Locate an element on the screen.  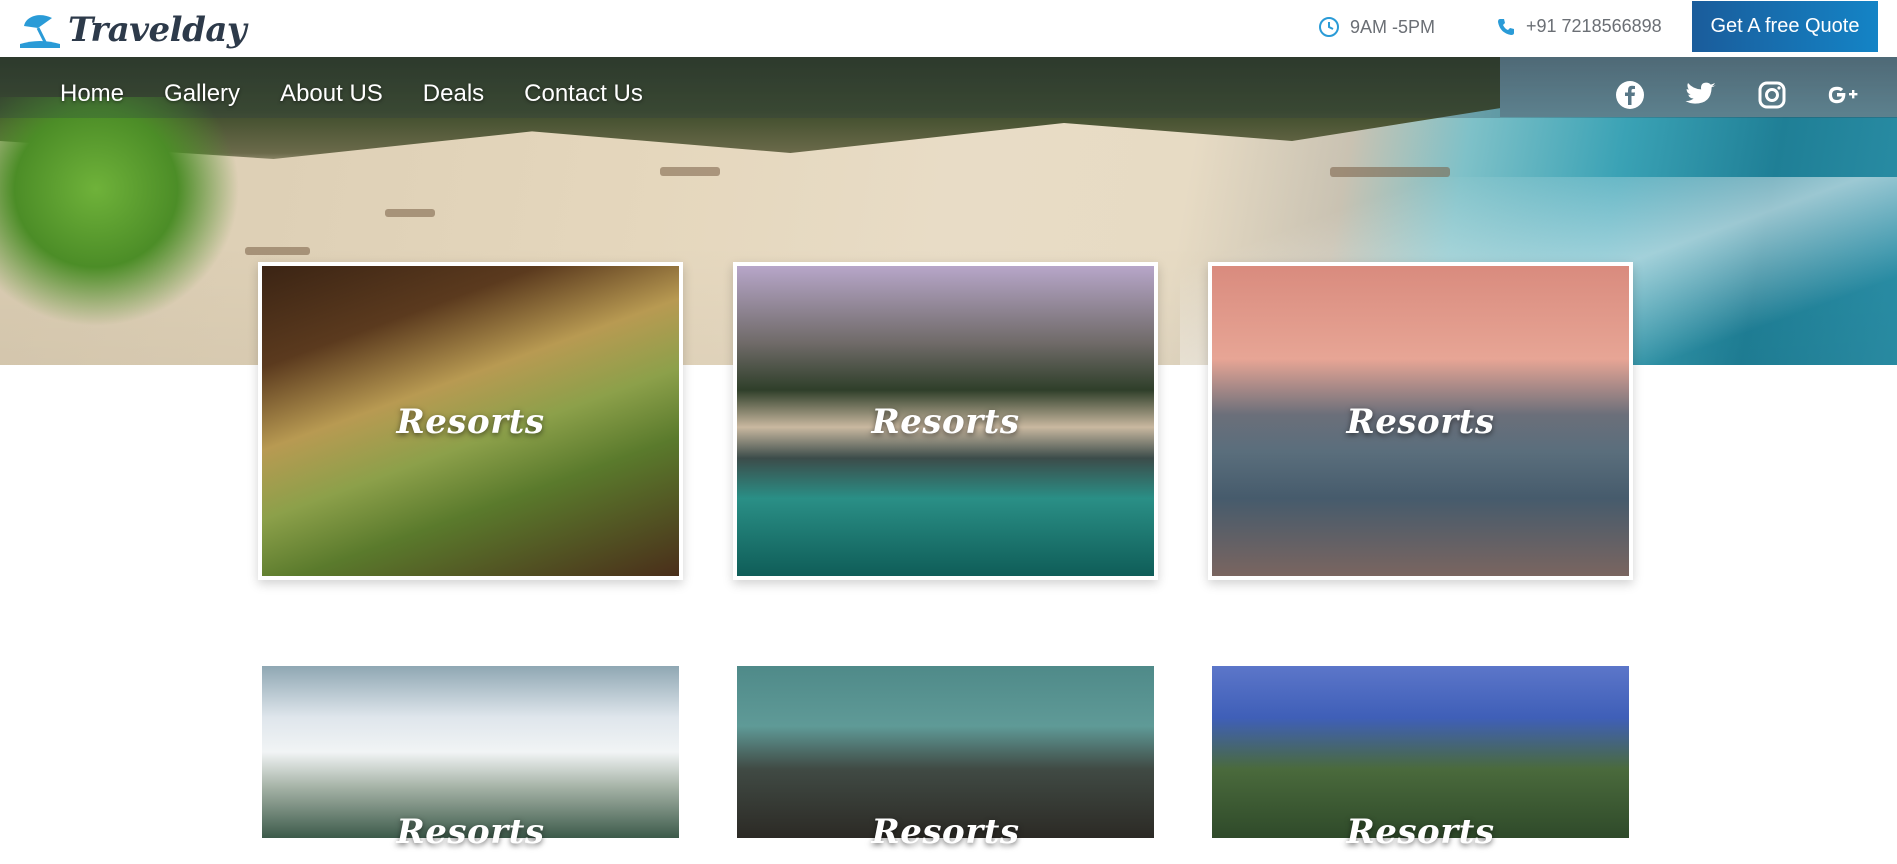
nav-home: Home is located at coordinates (92, 94).